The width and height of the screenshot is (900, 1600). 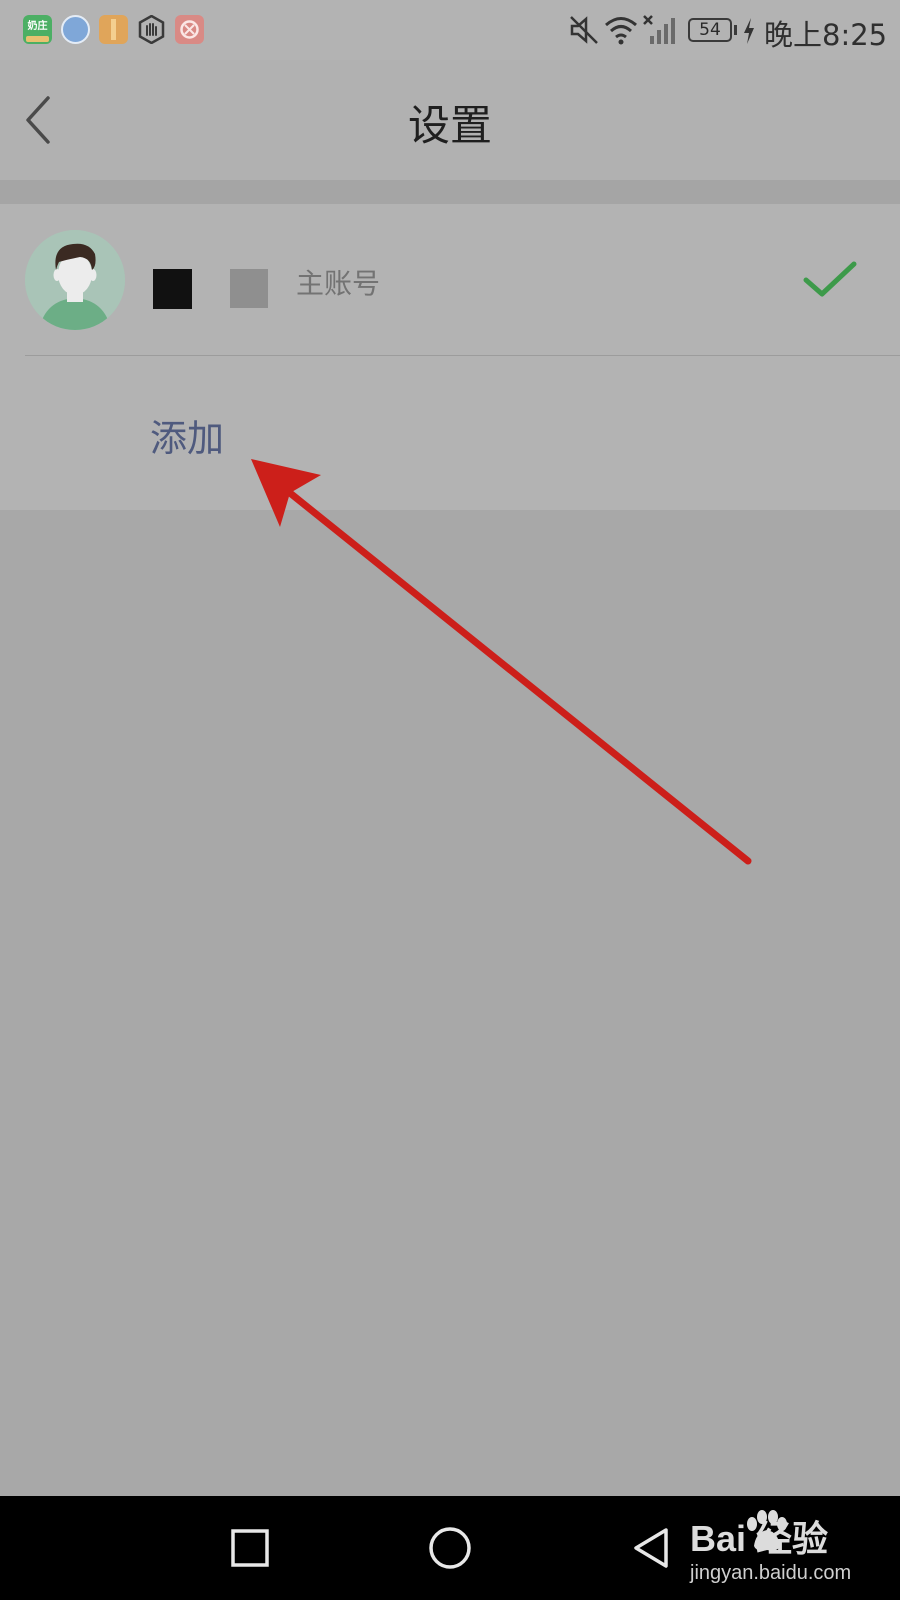 I want to click on page-title: 设置, so click(x=449, y=125).